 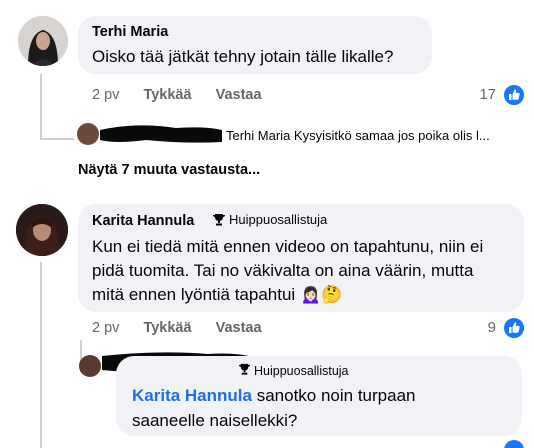 I want to click on comment-text-line-content: mitä ennen lyöntiä tapahtui, so click(x=194, y=294).